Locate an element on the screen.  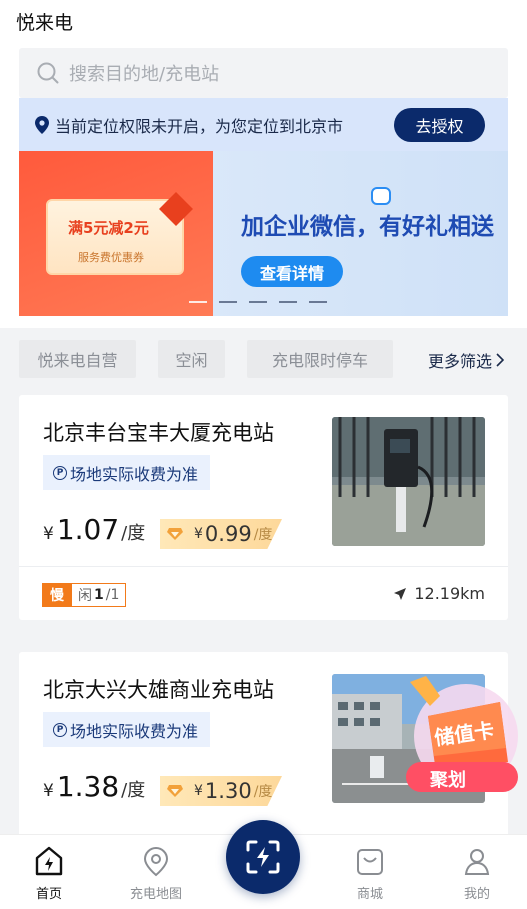
filter-bar: 悦来电自营 空闲 充电限时停车 更多筛选 is located at coordinates (263, 359).